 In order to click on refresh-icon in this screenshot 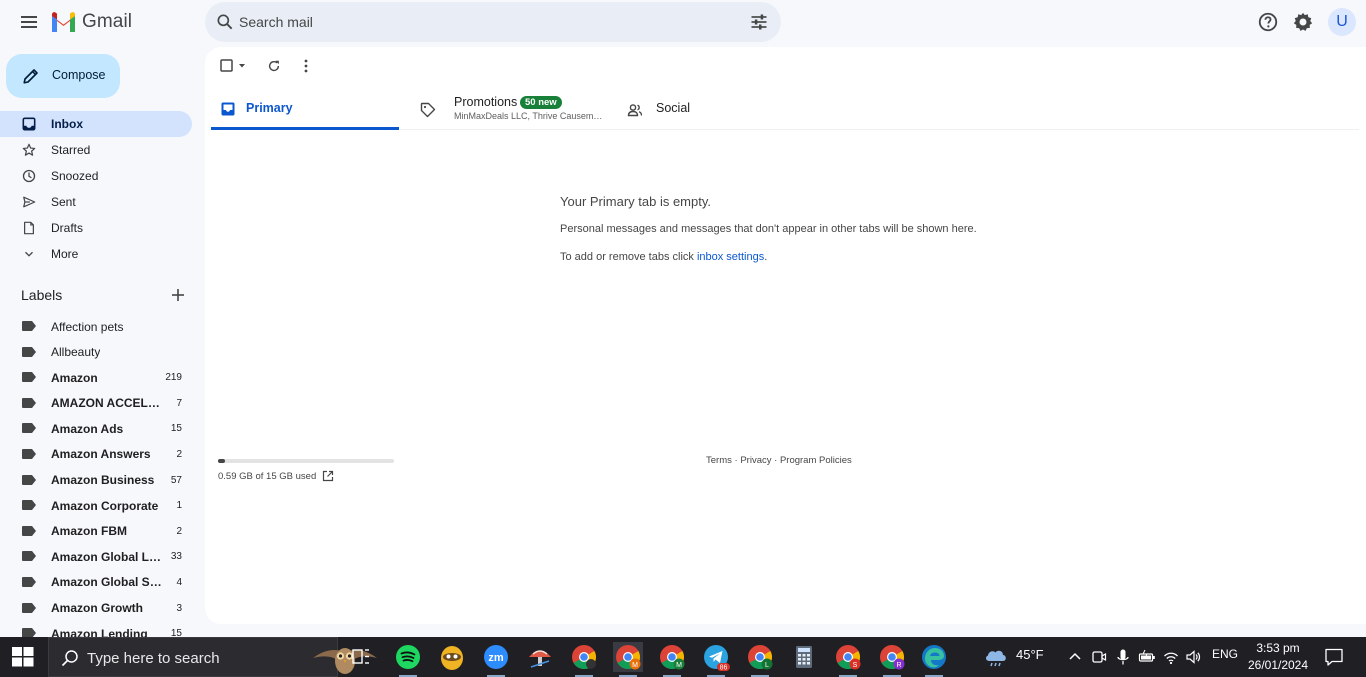, I will do `click(274, 66)`.